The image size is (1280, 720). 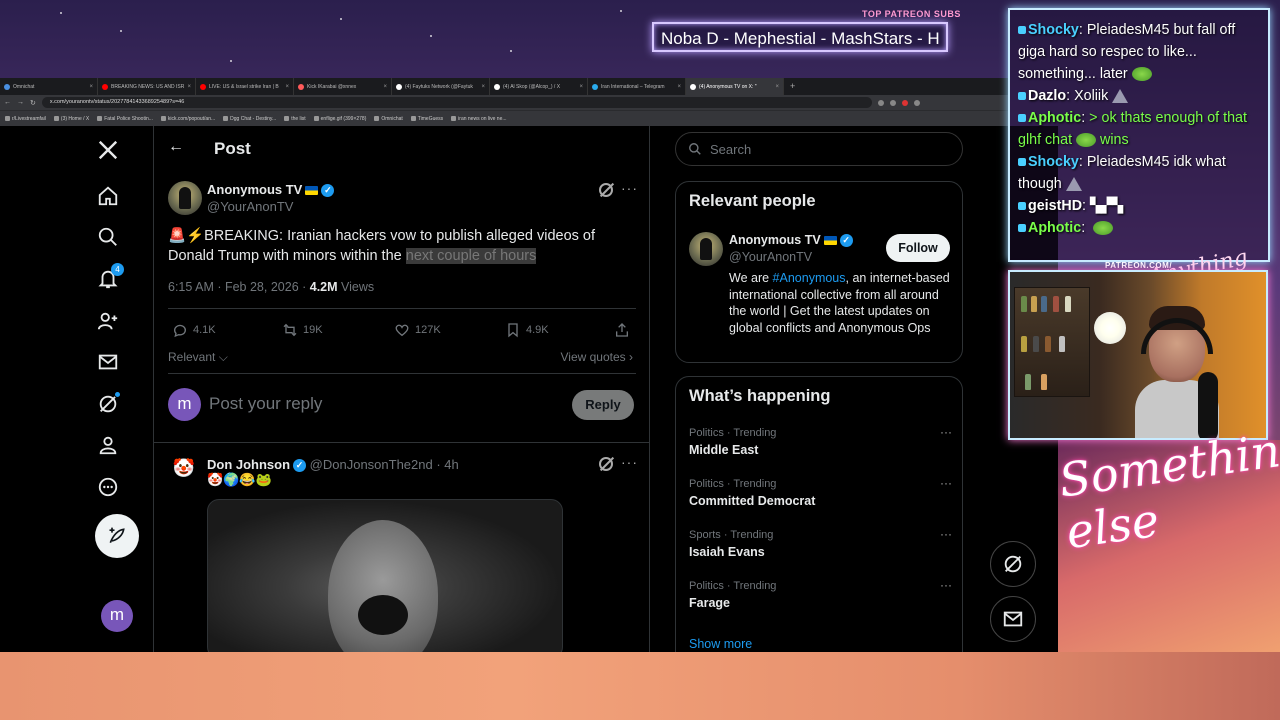 What do you see at coordinates (706, 249) in the screenshot?
I see `person-avatar` at bounding box center [706, 249].